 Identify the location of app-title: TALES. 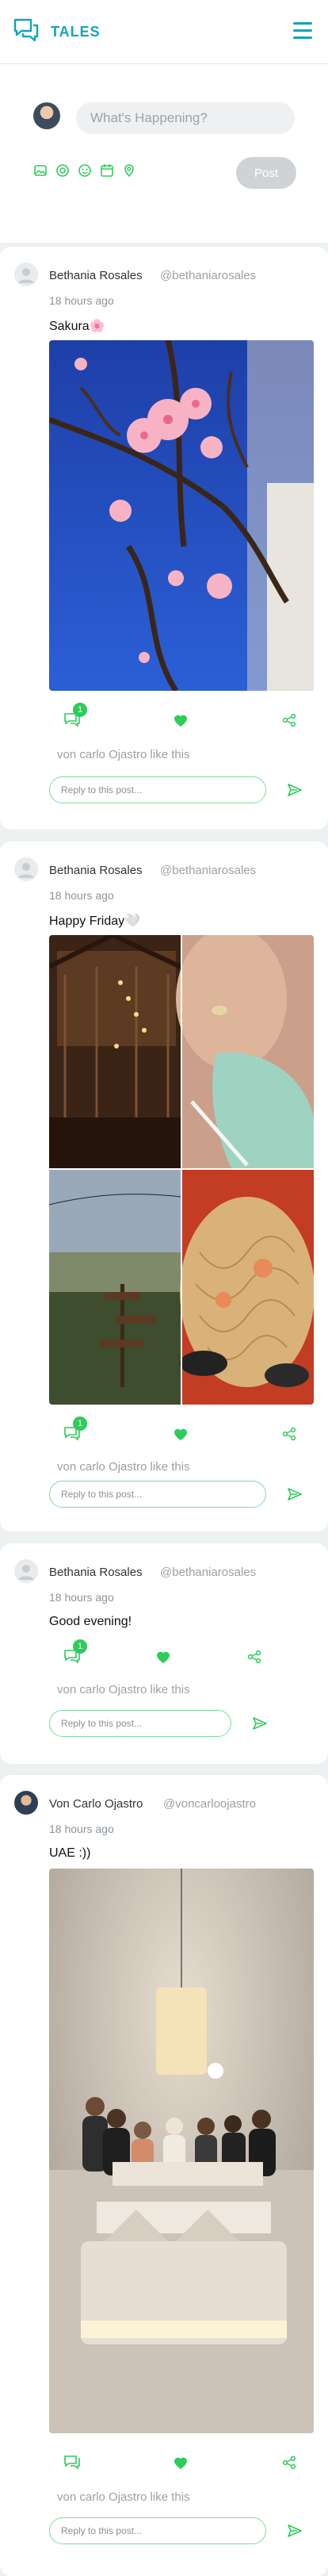
(76, 32).